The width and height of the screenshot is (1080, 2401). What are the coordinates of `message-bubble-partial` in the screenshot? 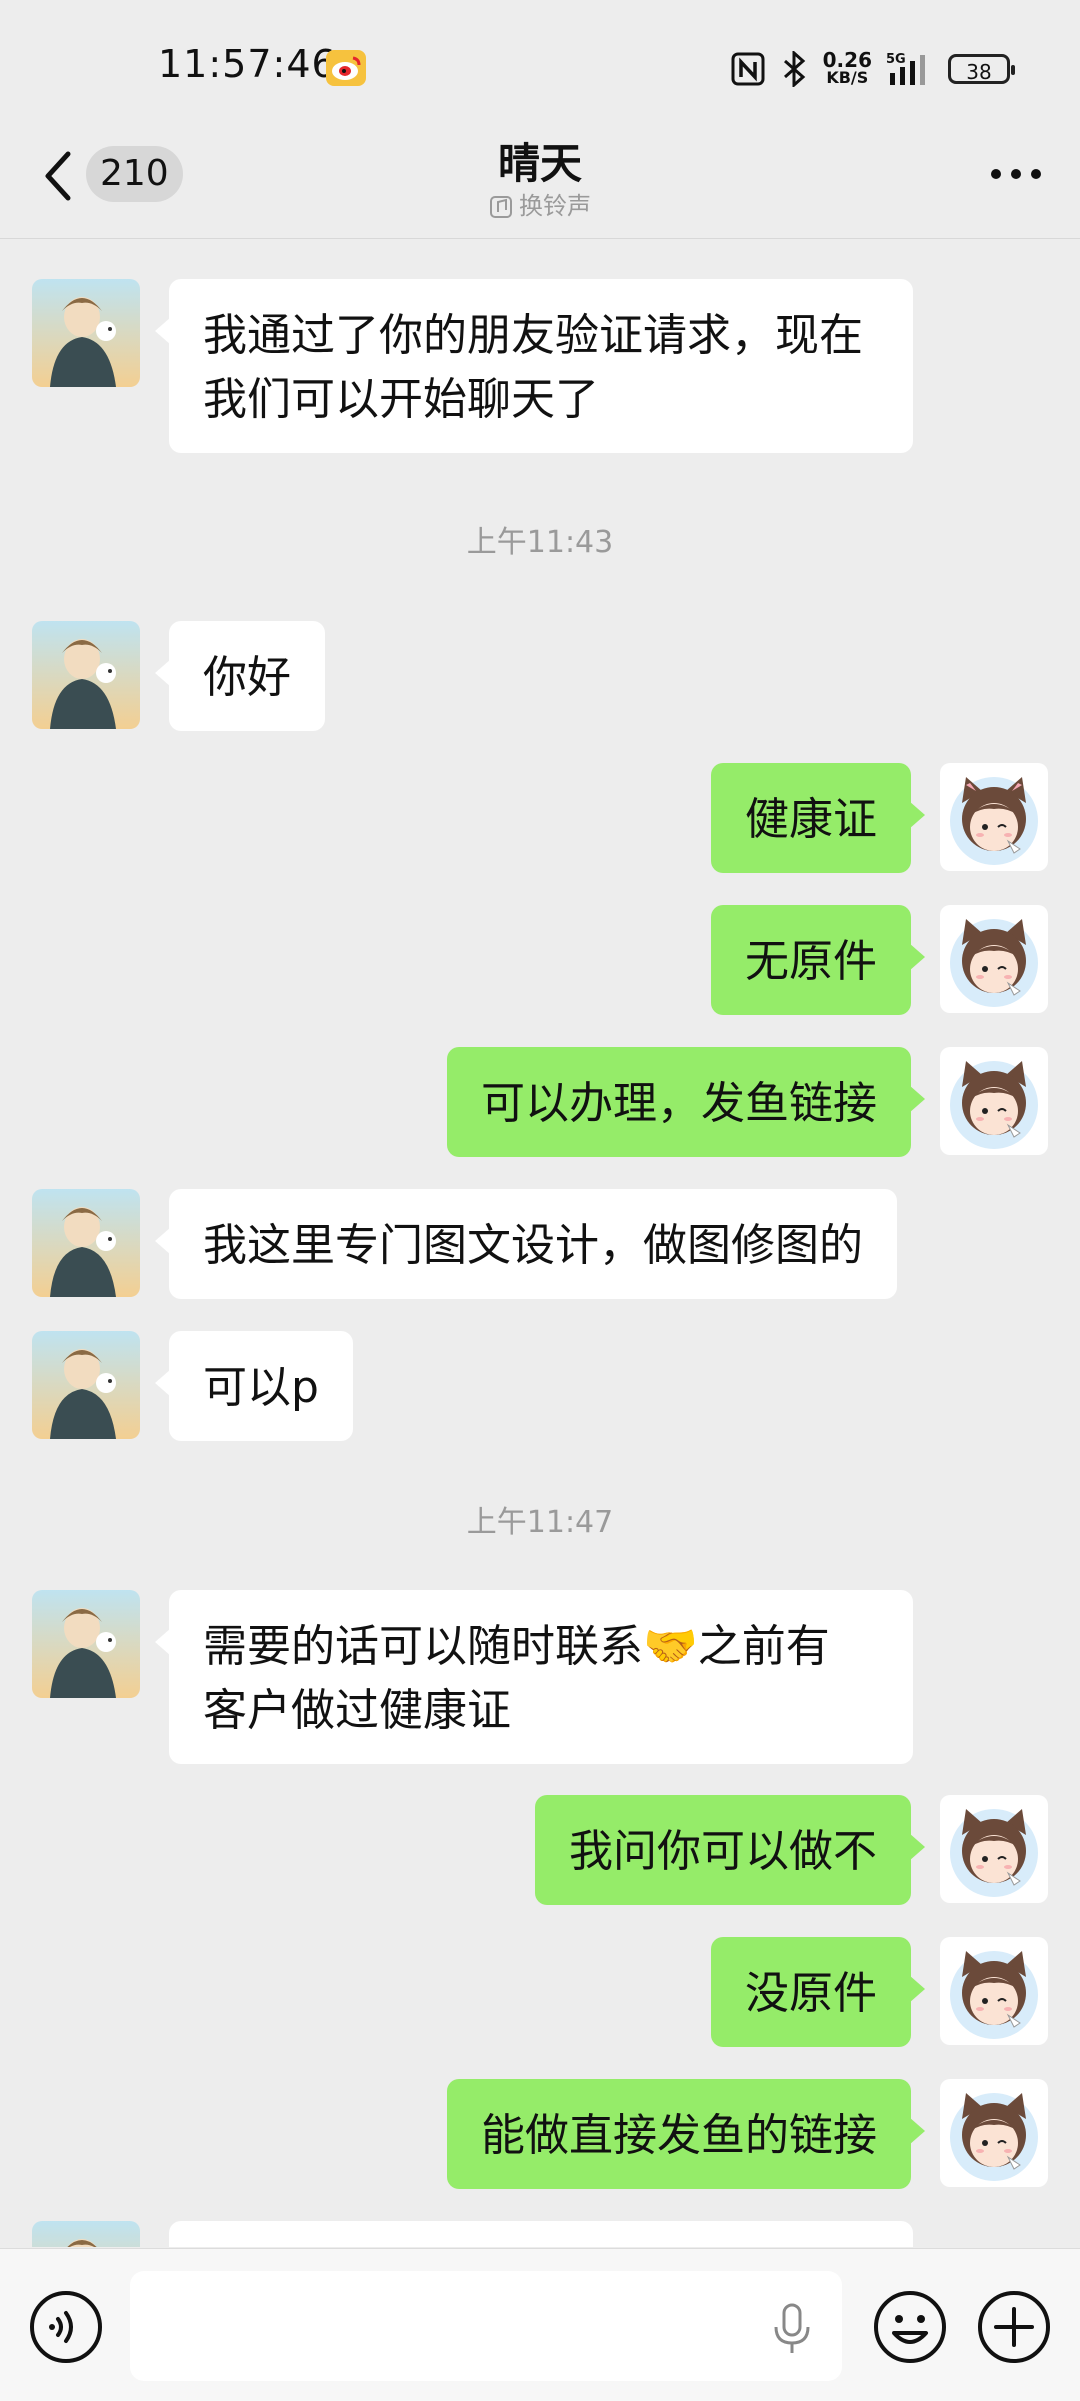 It's located at (541, 2234).